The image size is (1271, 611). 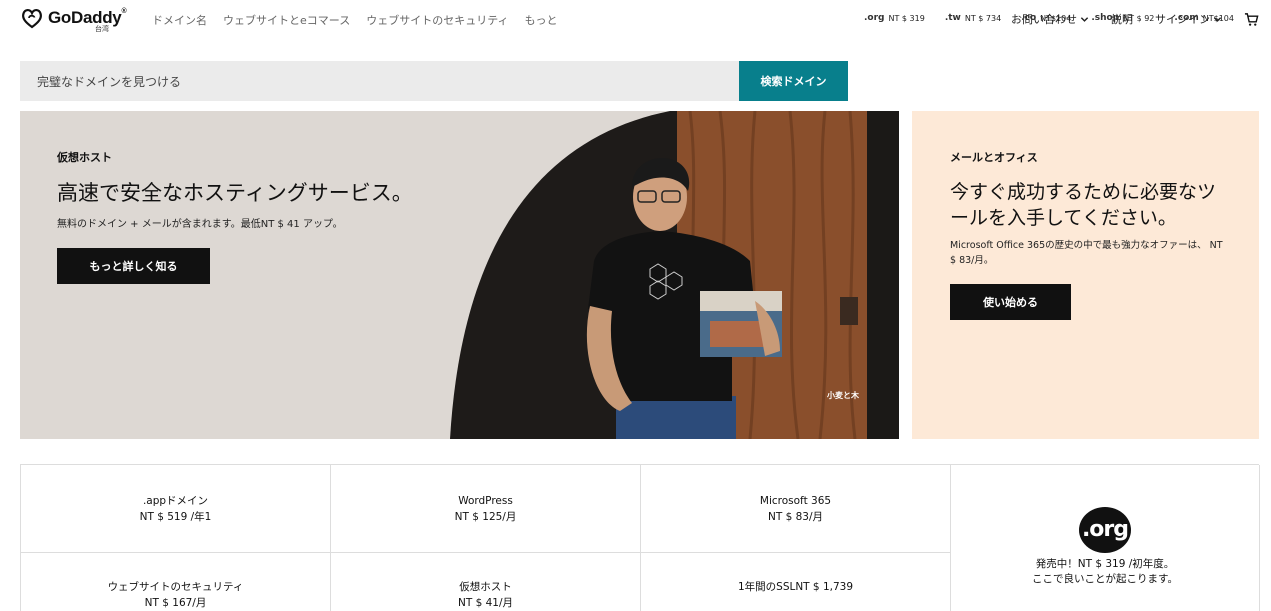 I want to click on product-name: 仮想ホスト, so click(x=485, y=587).